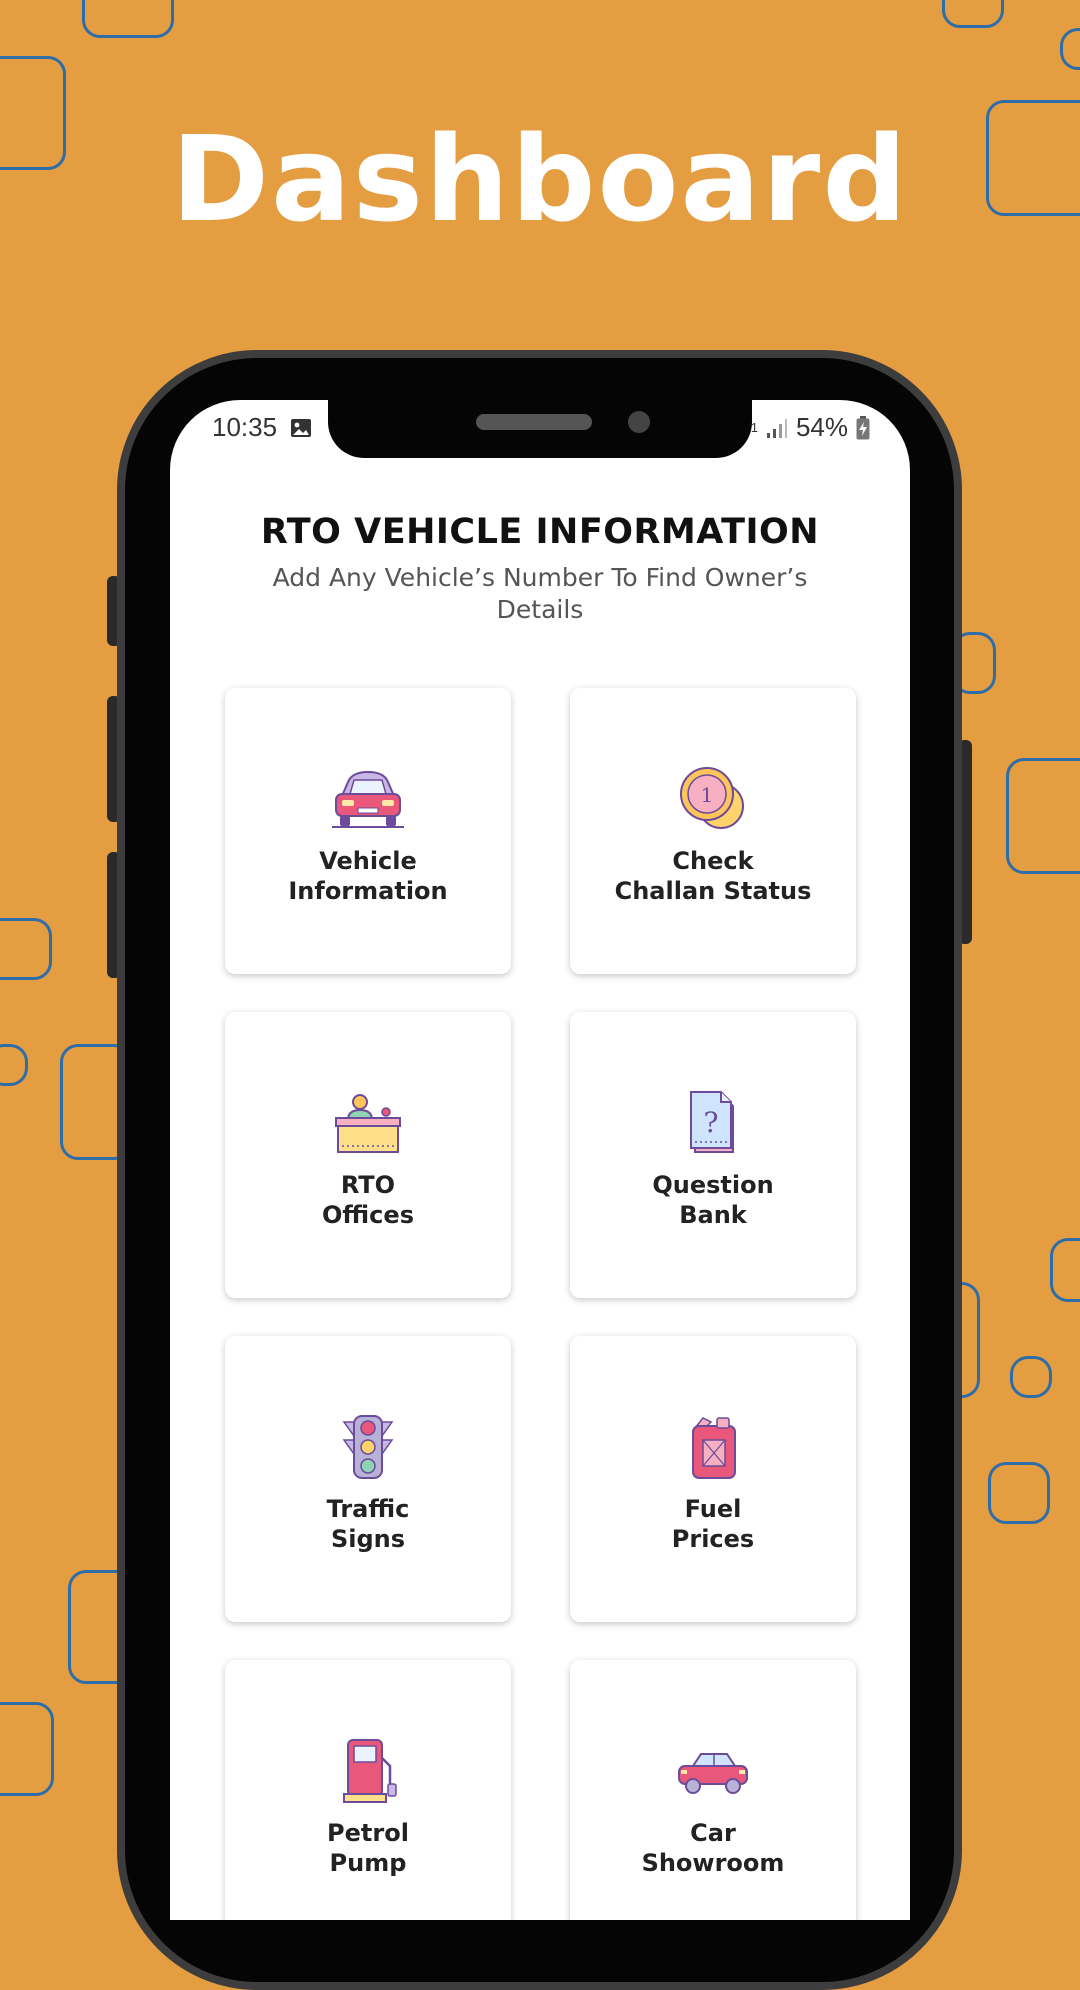 This screenshot has height=1990, width=1080. I want to click on card-fuel-prices: Fuel Prices, so click(713, 1479).